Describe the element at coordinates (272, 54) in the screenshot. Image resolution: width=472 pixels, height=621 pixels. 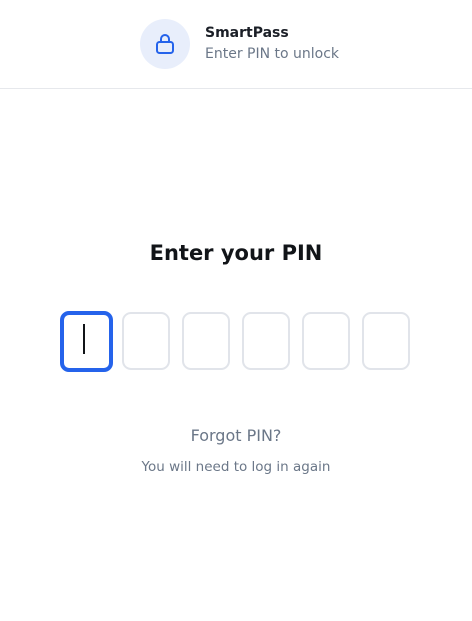
I see `app-subtitle: Enter PIN to unlock` at that location.